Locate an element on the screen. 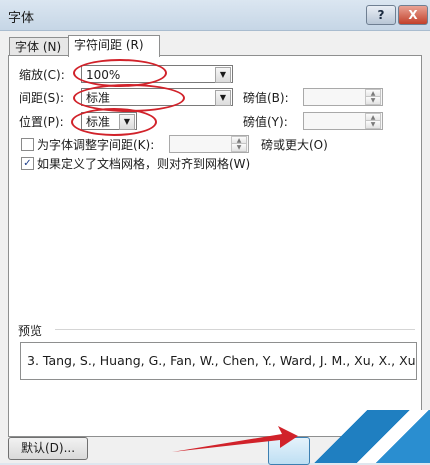 The width and height of the screenshot is (430, 465). preview-divider is located at coordinates (235, 329).